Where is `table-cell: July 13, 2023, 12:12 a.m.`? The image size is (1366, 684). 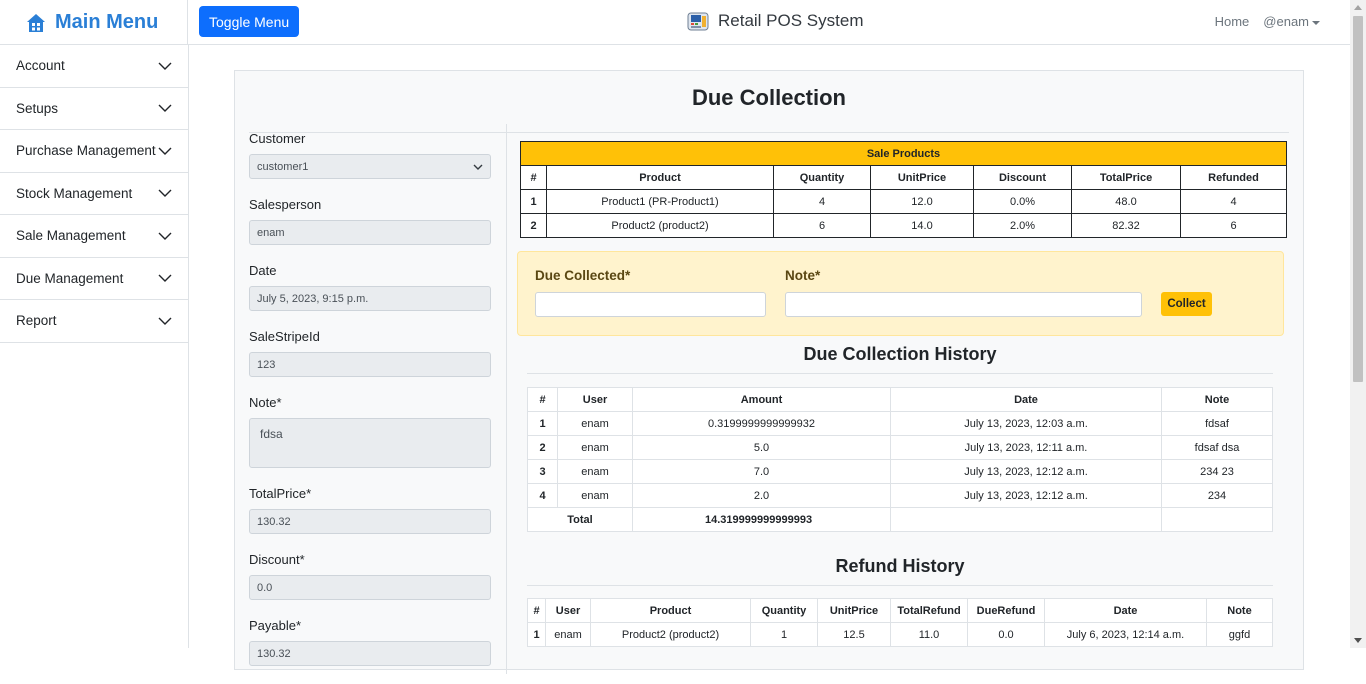
table-cell: July 13, 2023, 12:12 a.m. is located at coordinates (1026, 471).